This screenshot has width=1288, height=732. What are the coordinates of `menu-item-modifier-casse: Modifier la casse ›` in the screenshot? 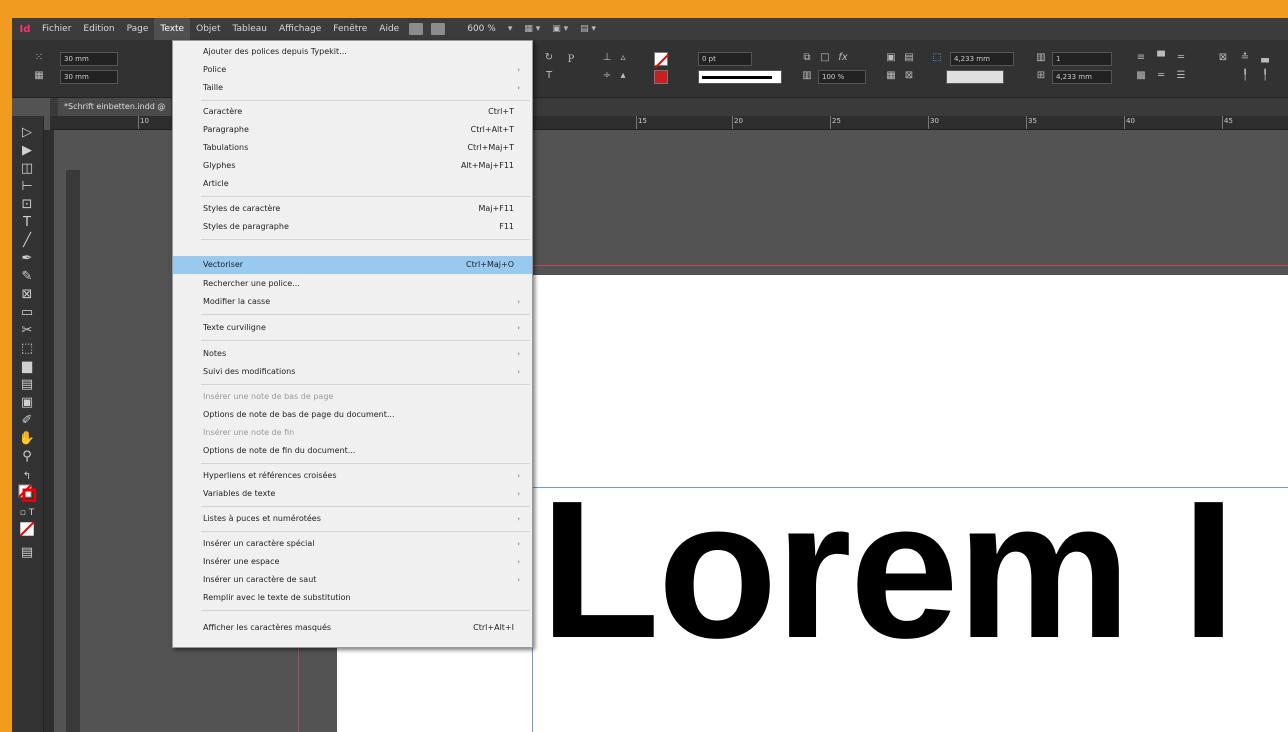 It's located at (352, 302).